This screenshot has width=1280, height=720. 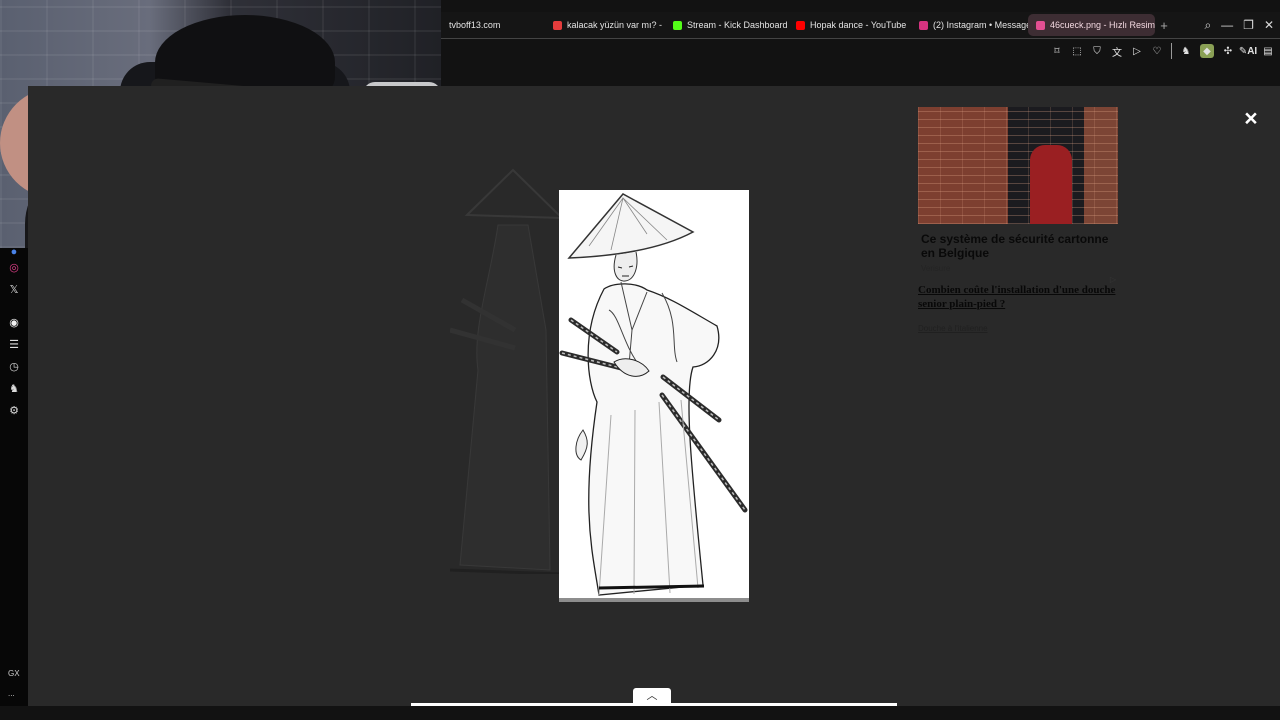 What do you see at coordinates (14, 367) in the screenshot?
I see `clock-icon: ◷` at bounding box center [14, 367].